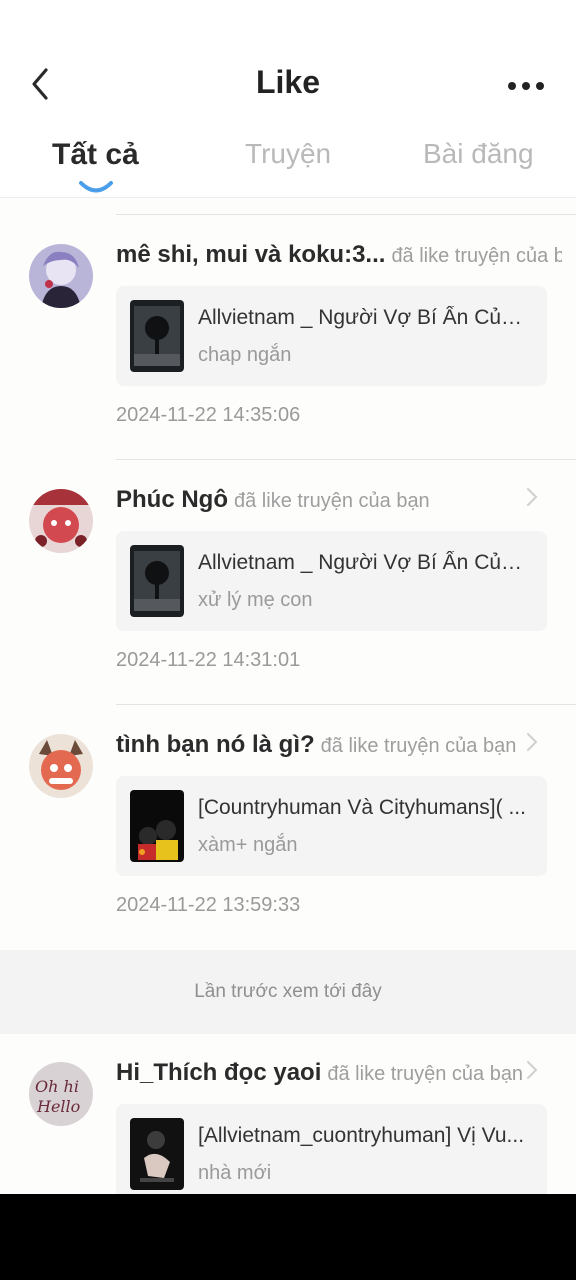 This screenshot has width=576, height=1280. Describe the element at coordinates (218, 1072) in the screenshot. I see `username: Hi_Thích đọc yaoi` at that location.